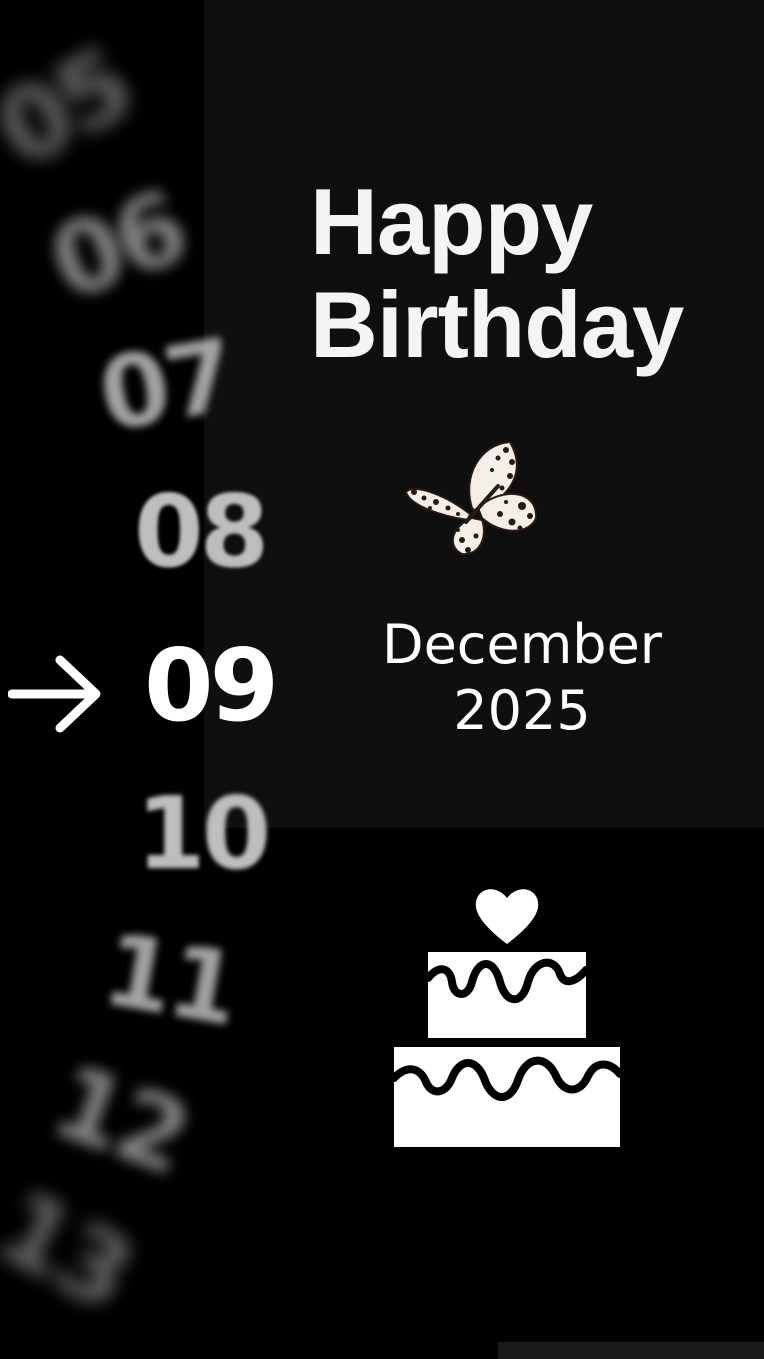 This screenshot has width=764, height=1359. What do you see at coordinates (165, 386) in the screenshot?
I see `day-07: 07` at bounding box center [165, 386].